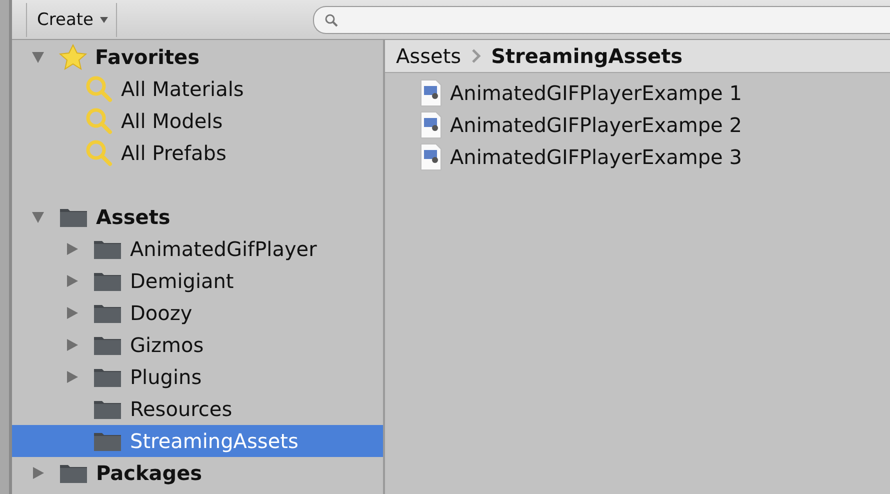 This screenshot has height=494, width=890. I want to click on favorite-search-item: All Models, so click(172, 121).